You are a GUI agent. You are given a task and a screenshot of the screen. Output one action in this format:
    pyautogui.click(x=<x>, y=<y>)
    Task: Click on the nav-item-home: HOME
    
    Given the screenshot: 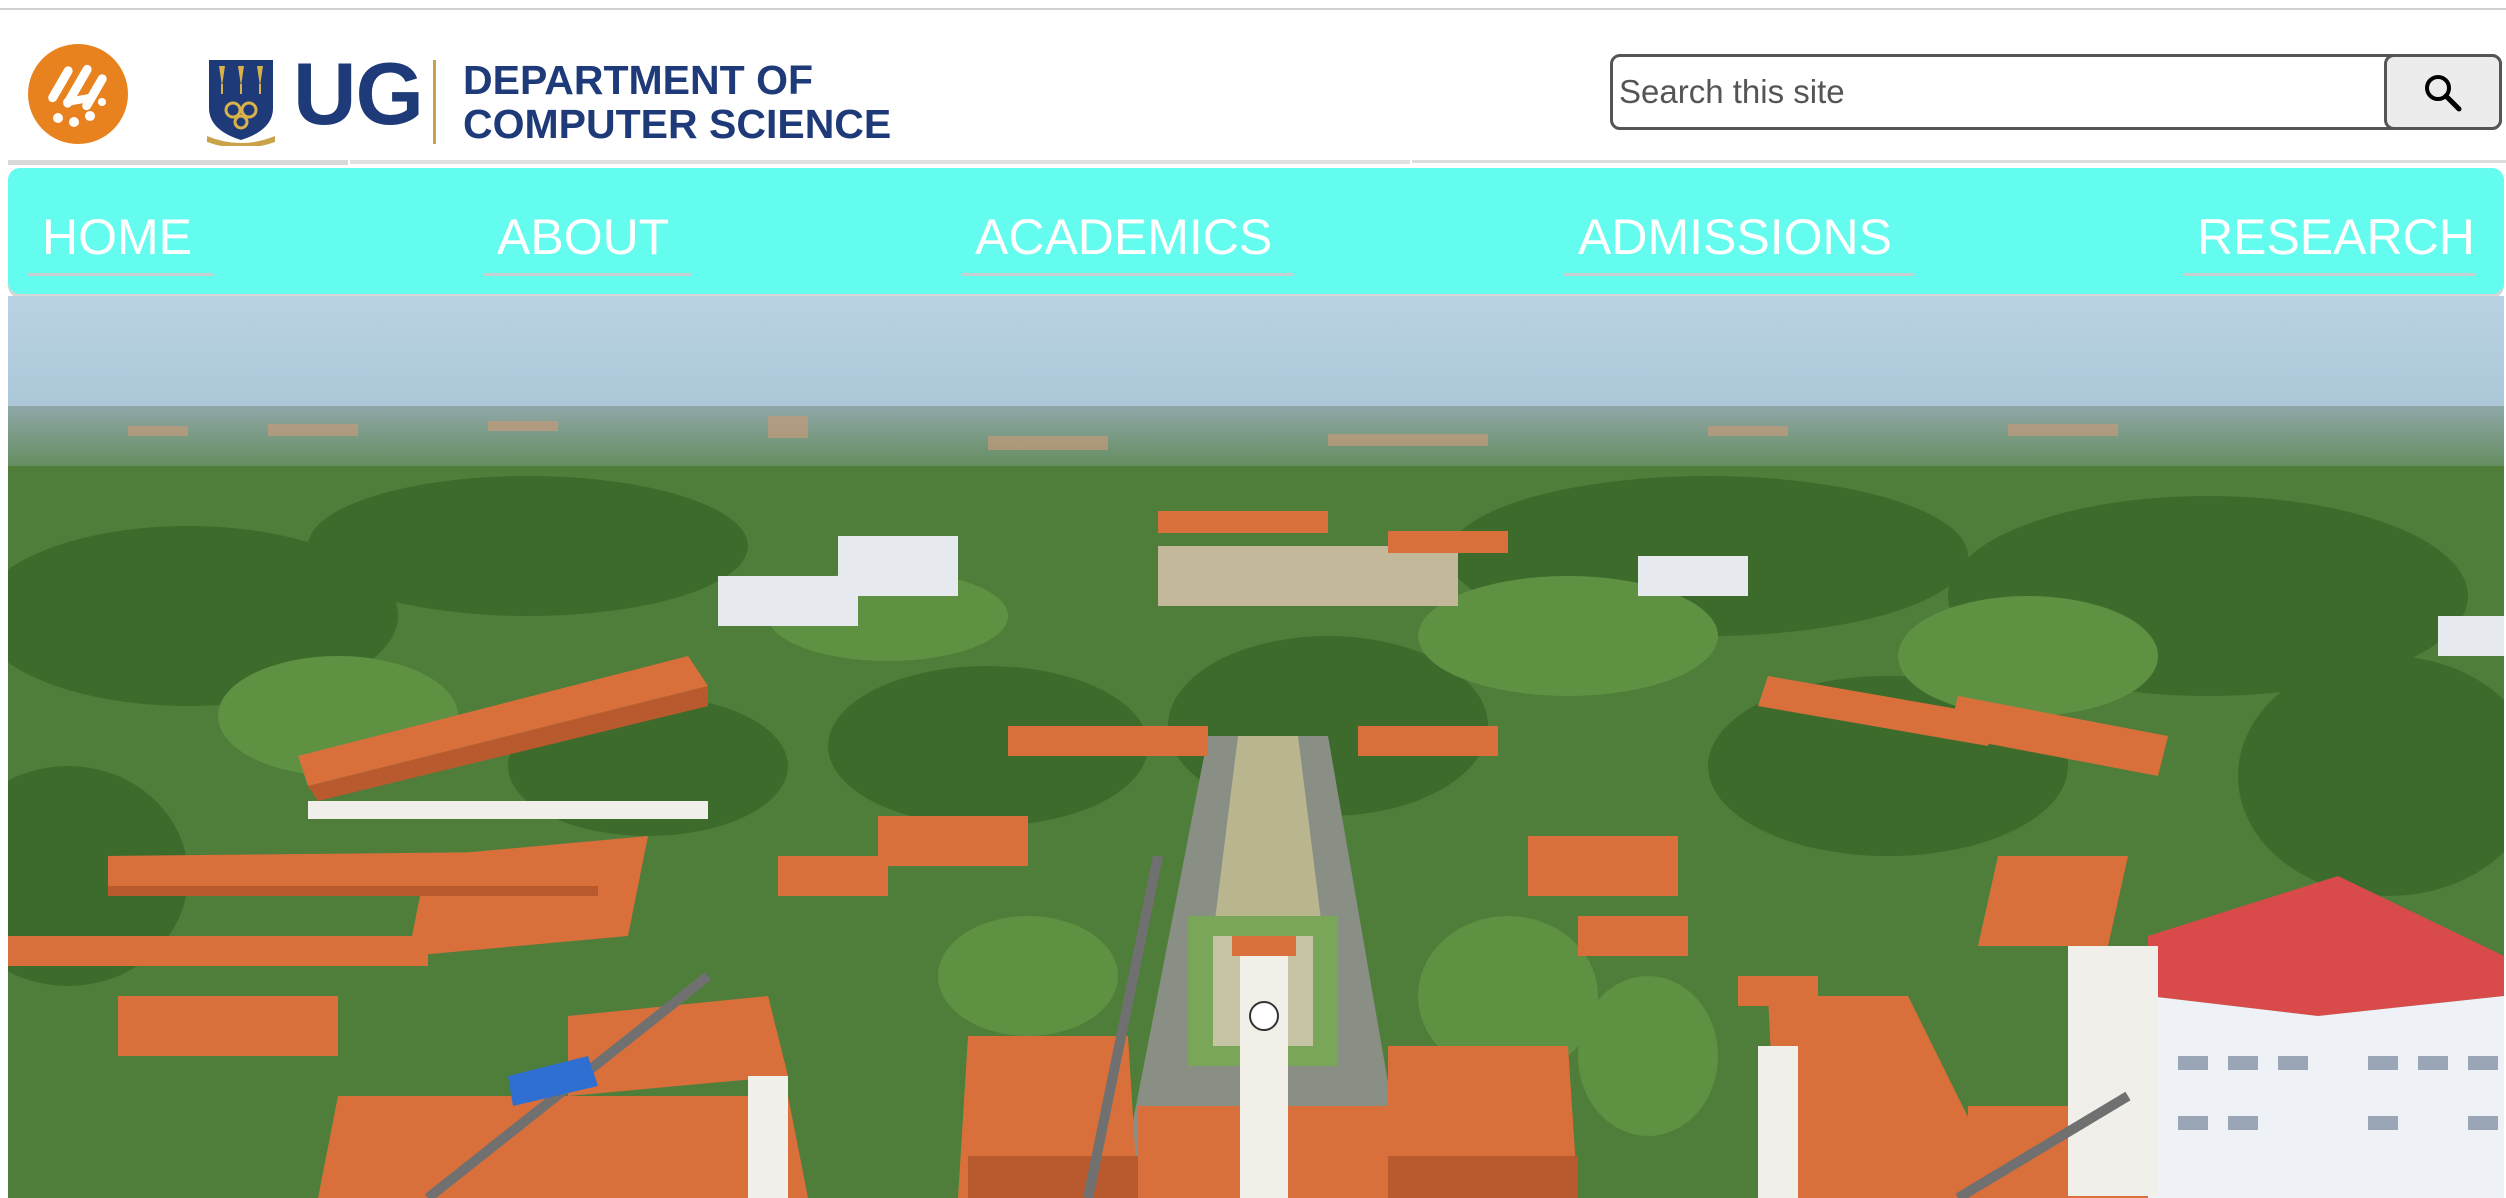 What is the action you would take?
    pyautogui.click(x=121, y=242)
    